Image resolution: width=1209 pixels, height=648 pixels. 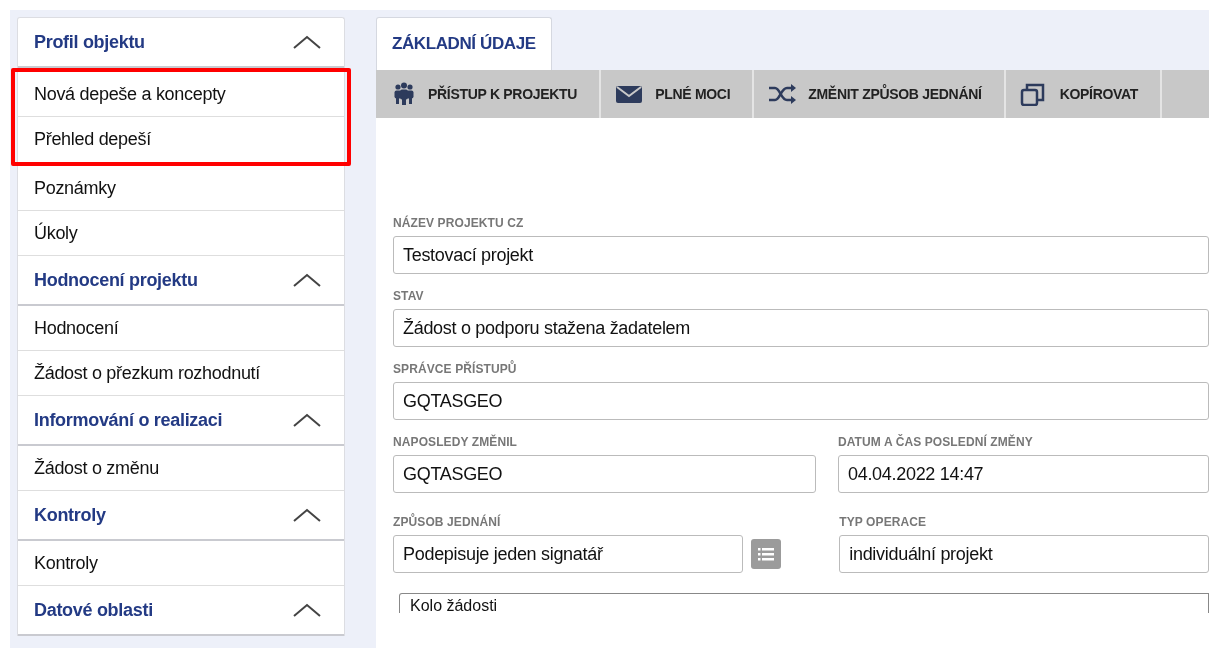 I want to click on sidebar-item: Žádost o změnu, so click(x=181, y=468).